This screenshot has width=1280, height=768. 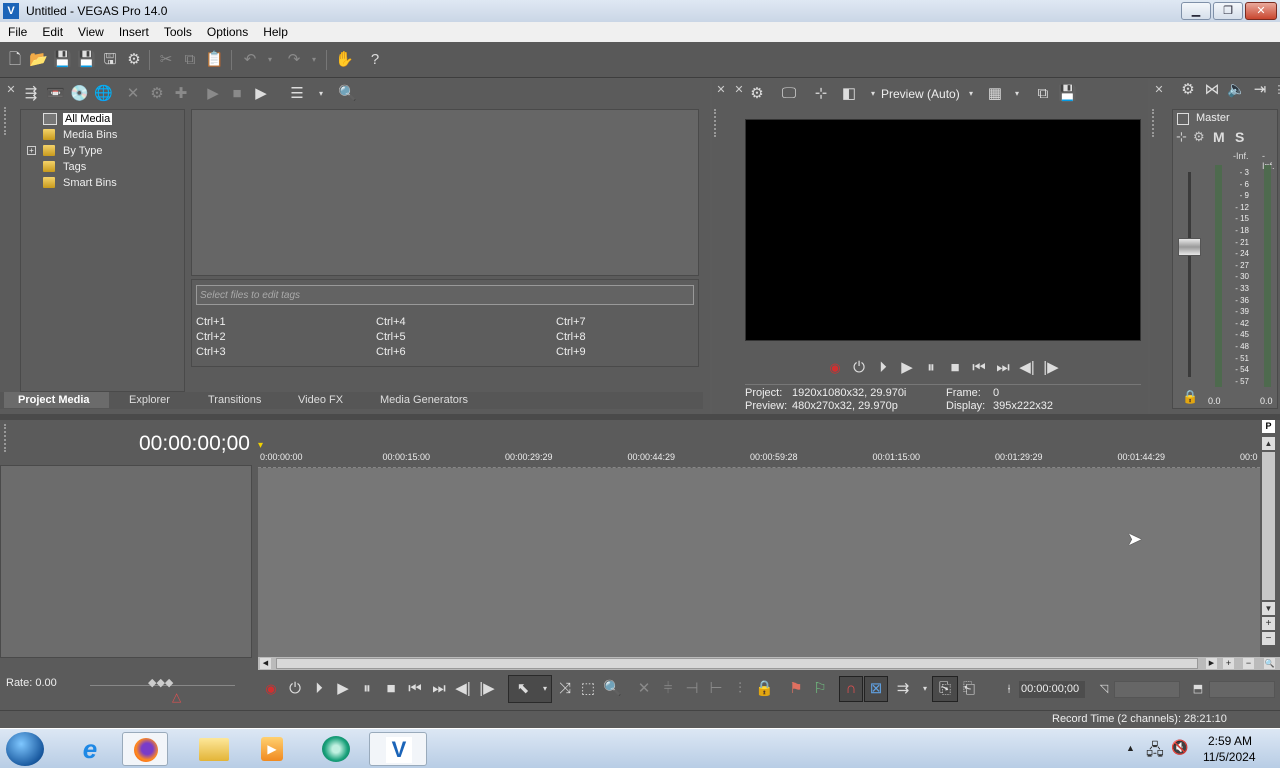 I want to click on menu-help: Help, so click(x=275, y=32).